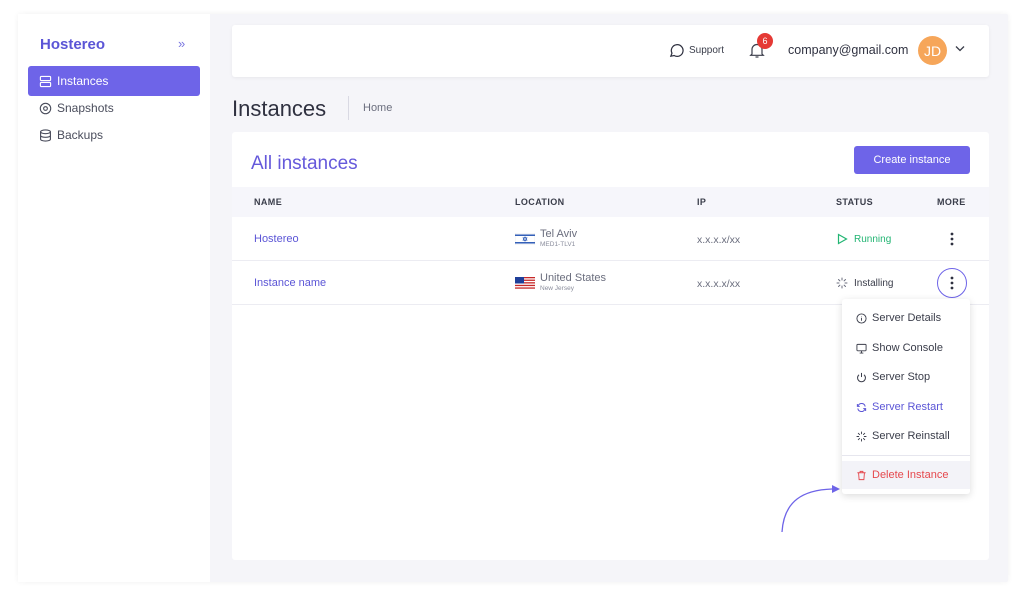 Image resolution: width=1024 pixels, height=603 pixels. I want to click on menu-item-server-stop: Server Stop, so click(906, 377).